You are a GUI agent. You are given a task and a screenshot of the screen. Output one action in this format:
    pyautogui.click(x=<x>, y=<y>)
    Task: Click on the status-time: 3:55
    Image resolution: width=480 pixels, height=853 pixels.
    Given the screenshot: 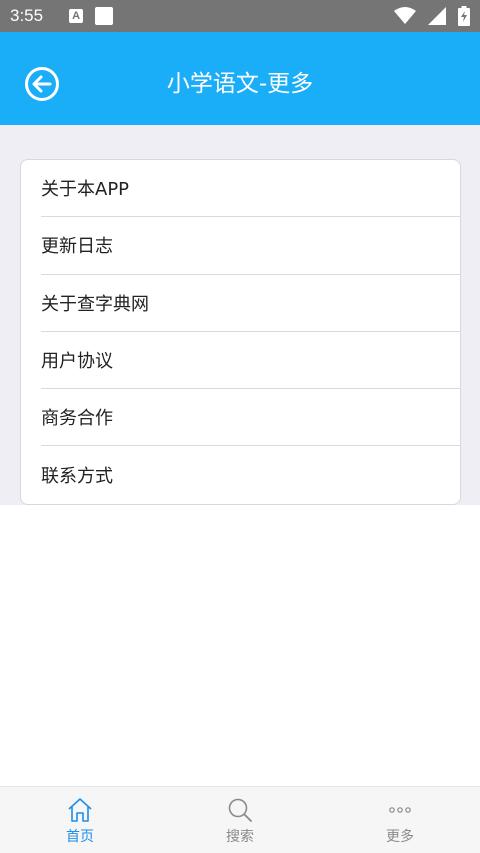 What is the action you would take?
    pyautogui.click(x=27, y=15)
    